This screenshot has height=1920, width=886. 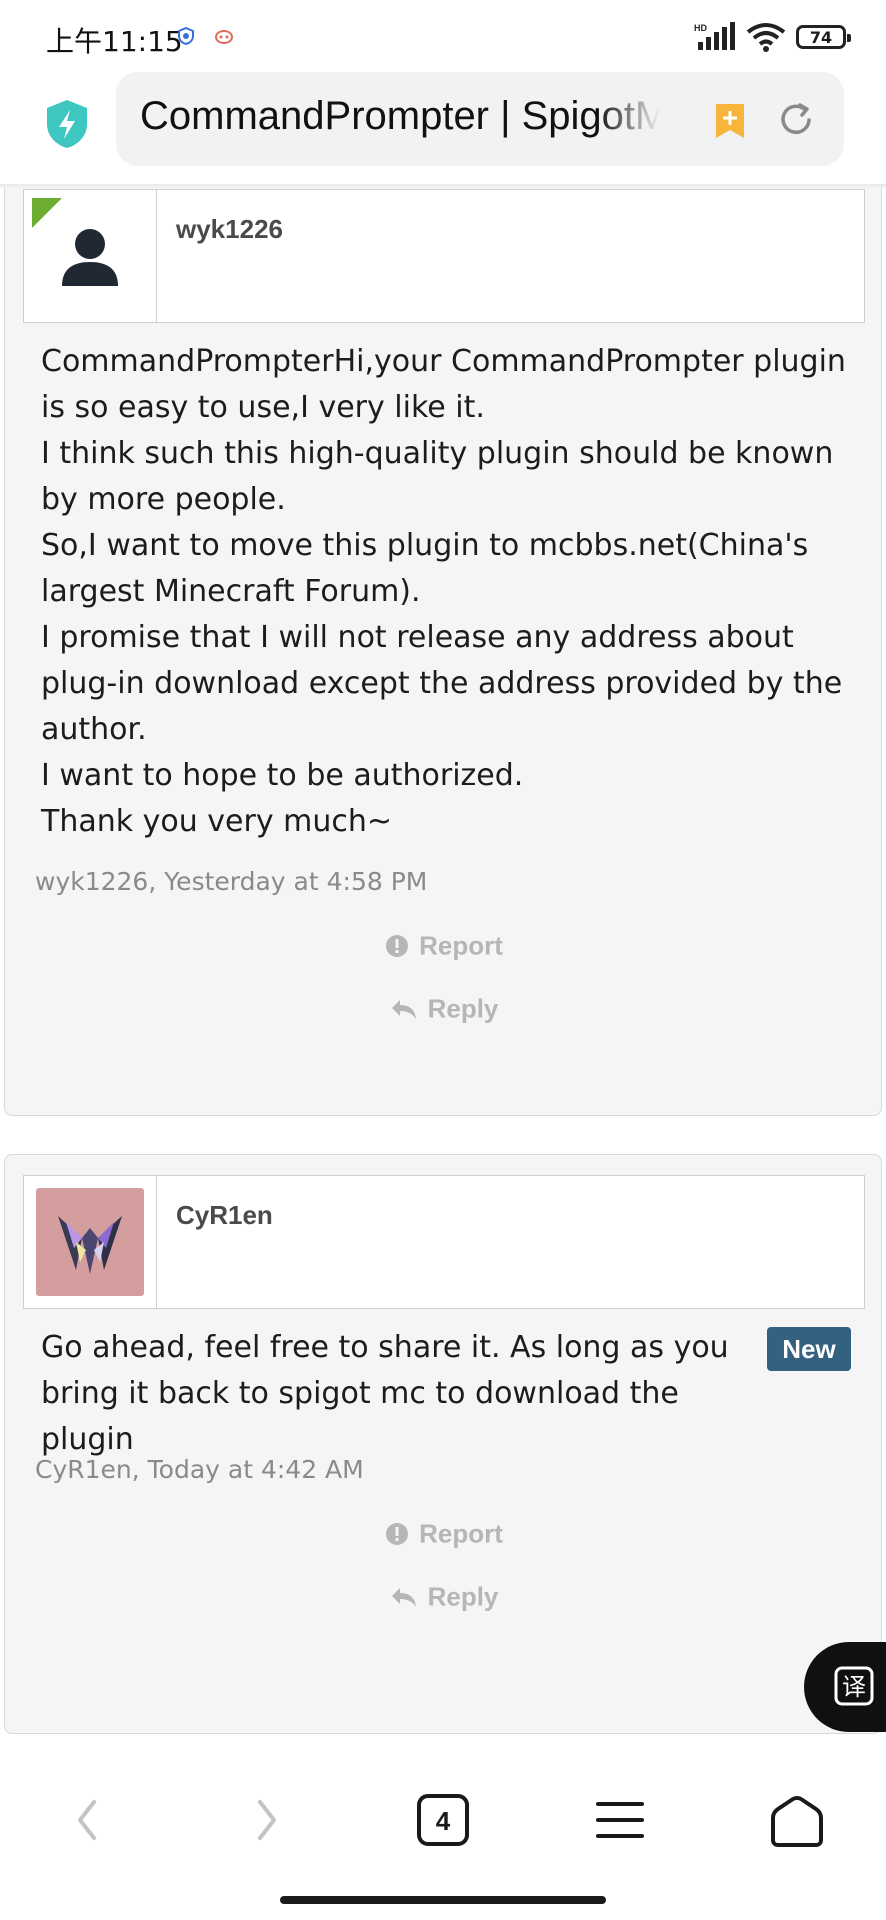 What do you see at coordinates (400, 116) in the screenshot?
I see `url-text: CommandPrompter | SpigotMC` at bounding box center [400, 116].